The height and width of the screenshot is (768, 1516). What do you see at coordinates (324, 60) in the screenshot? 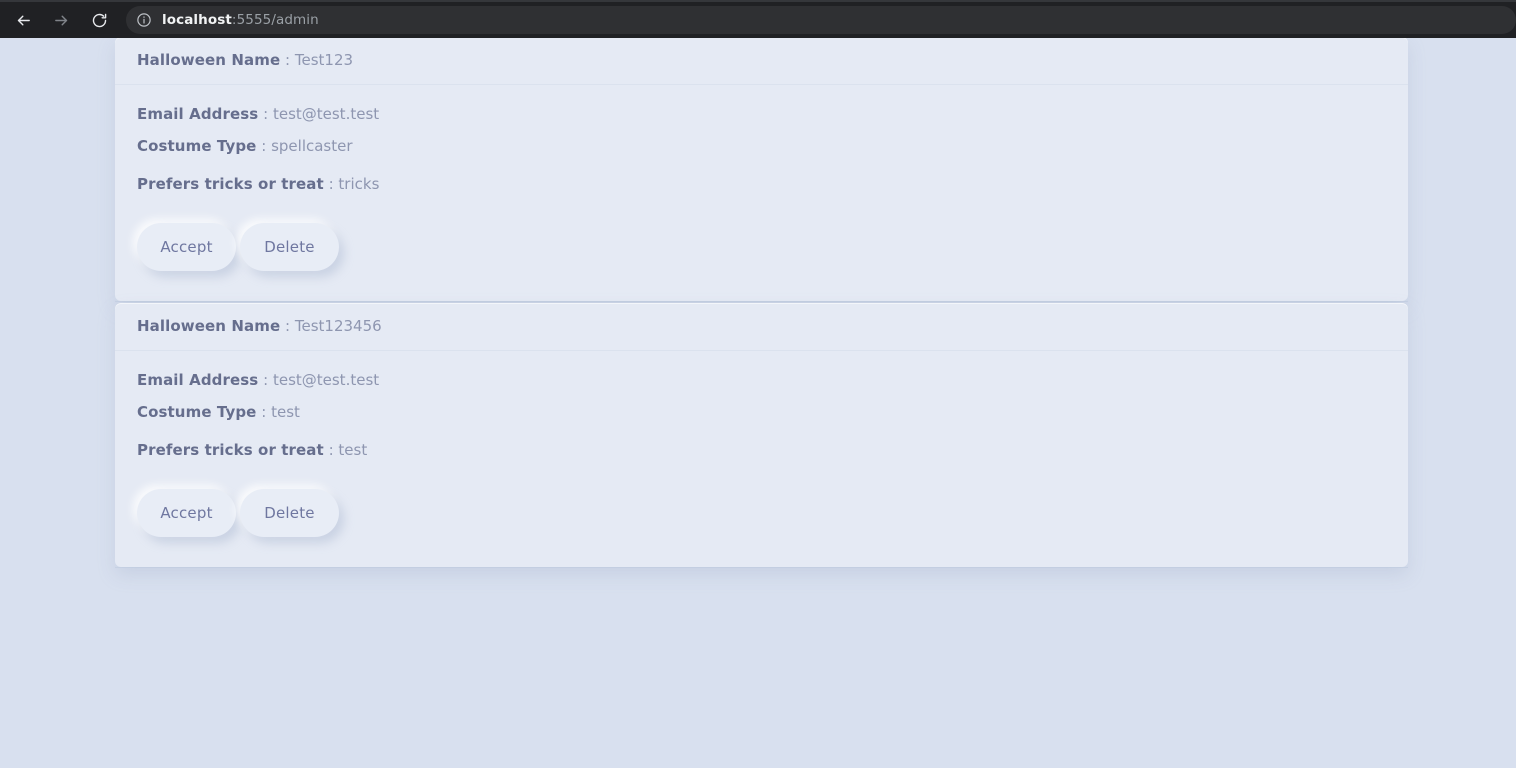
I see `field-value: Test123` at bounding box center [324, 60].